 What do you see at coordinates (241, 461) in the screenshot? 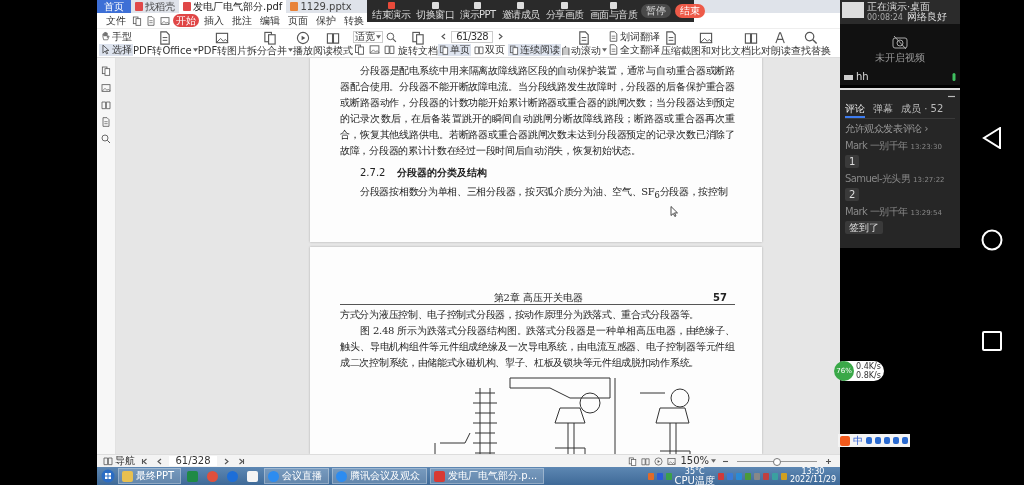
I see `last-page-button` at bounding box center [241, 461].